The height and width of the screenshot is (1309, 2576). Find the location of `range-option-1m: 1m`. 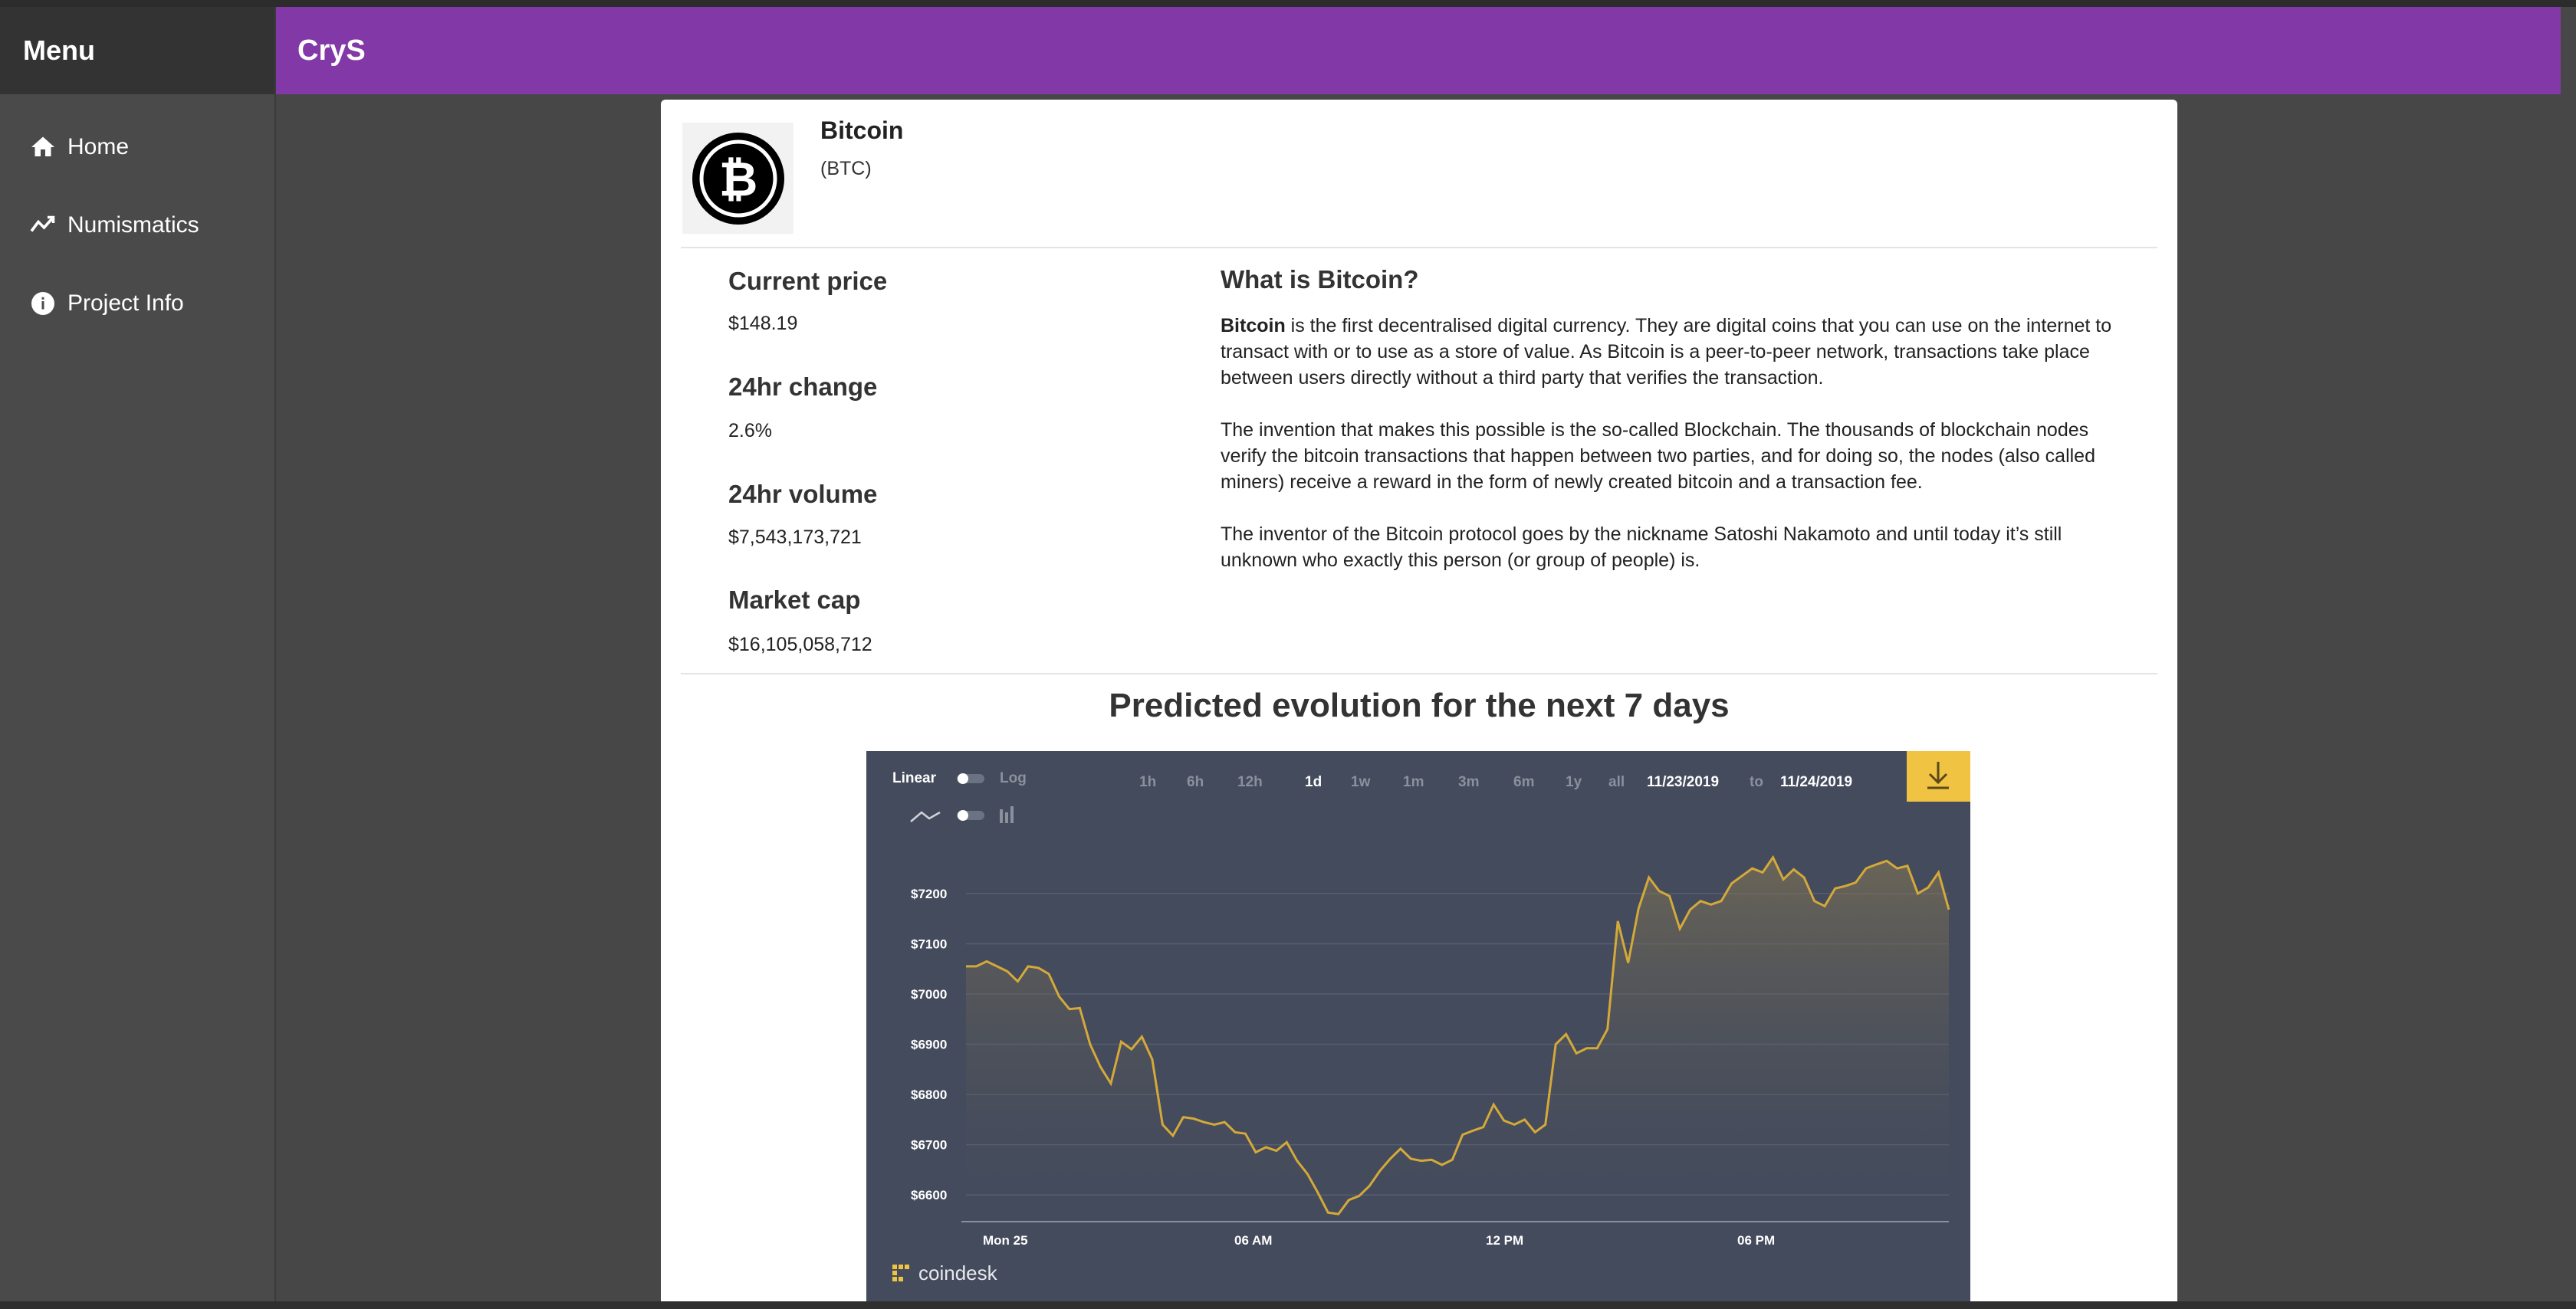

range-option-1m: 1m is located at coordinates (1413, 782).